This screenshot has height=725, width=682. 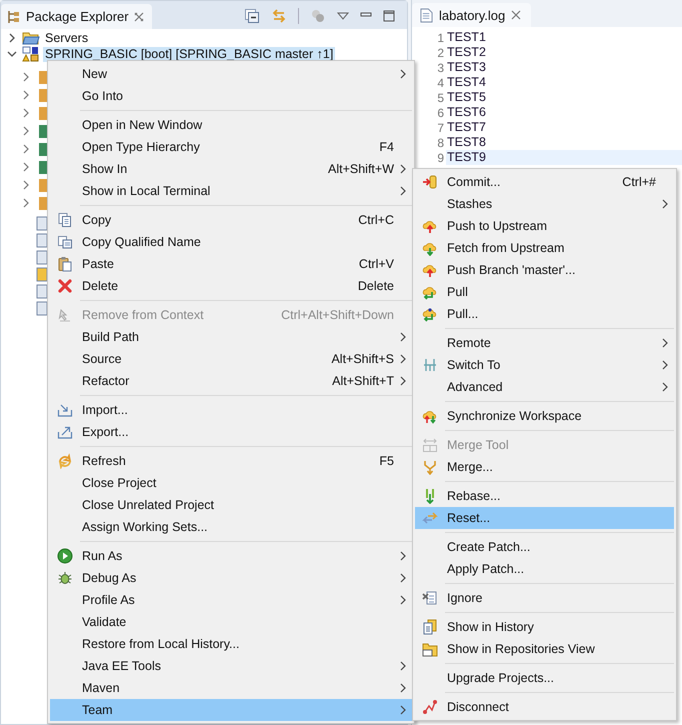 I want to click on menu-item: Refresh F5, so click(x=231, y=461).